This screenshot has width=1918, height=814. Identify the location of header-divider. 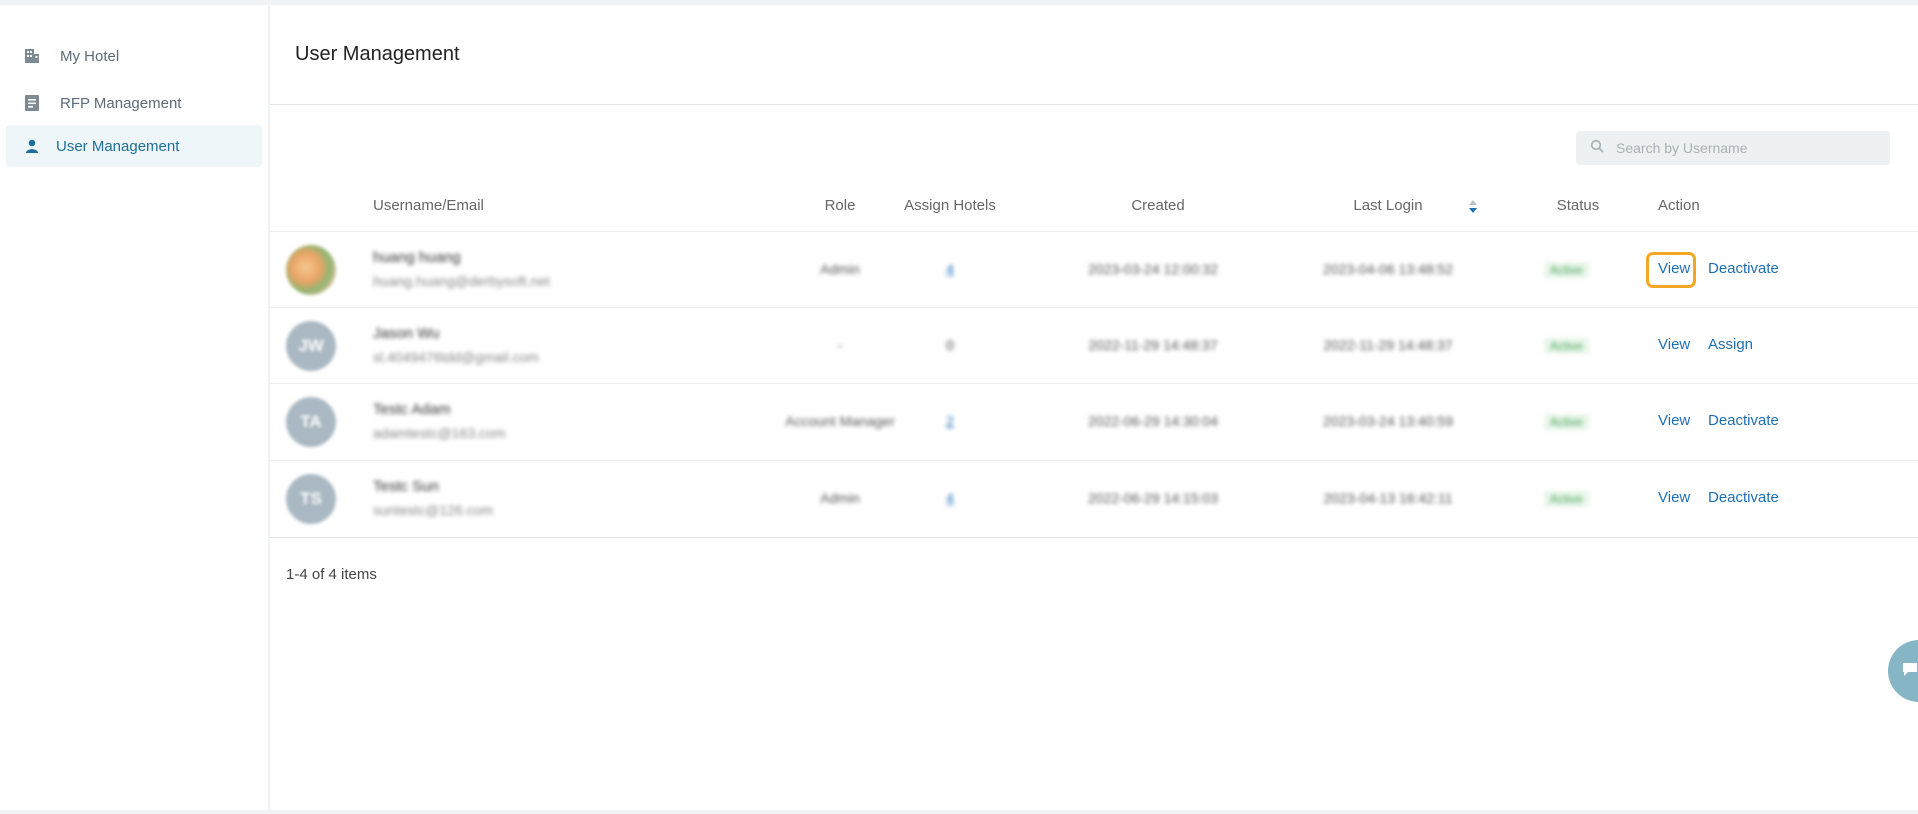
(1094, 104).